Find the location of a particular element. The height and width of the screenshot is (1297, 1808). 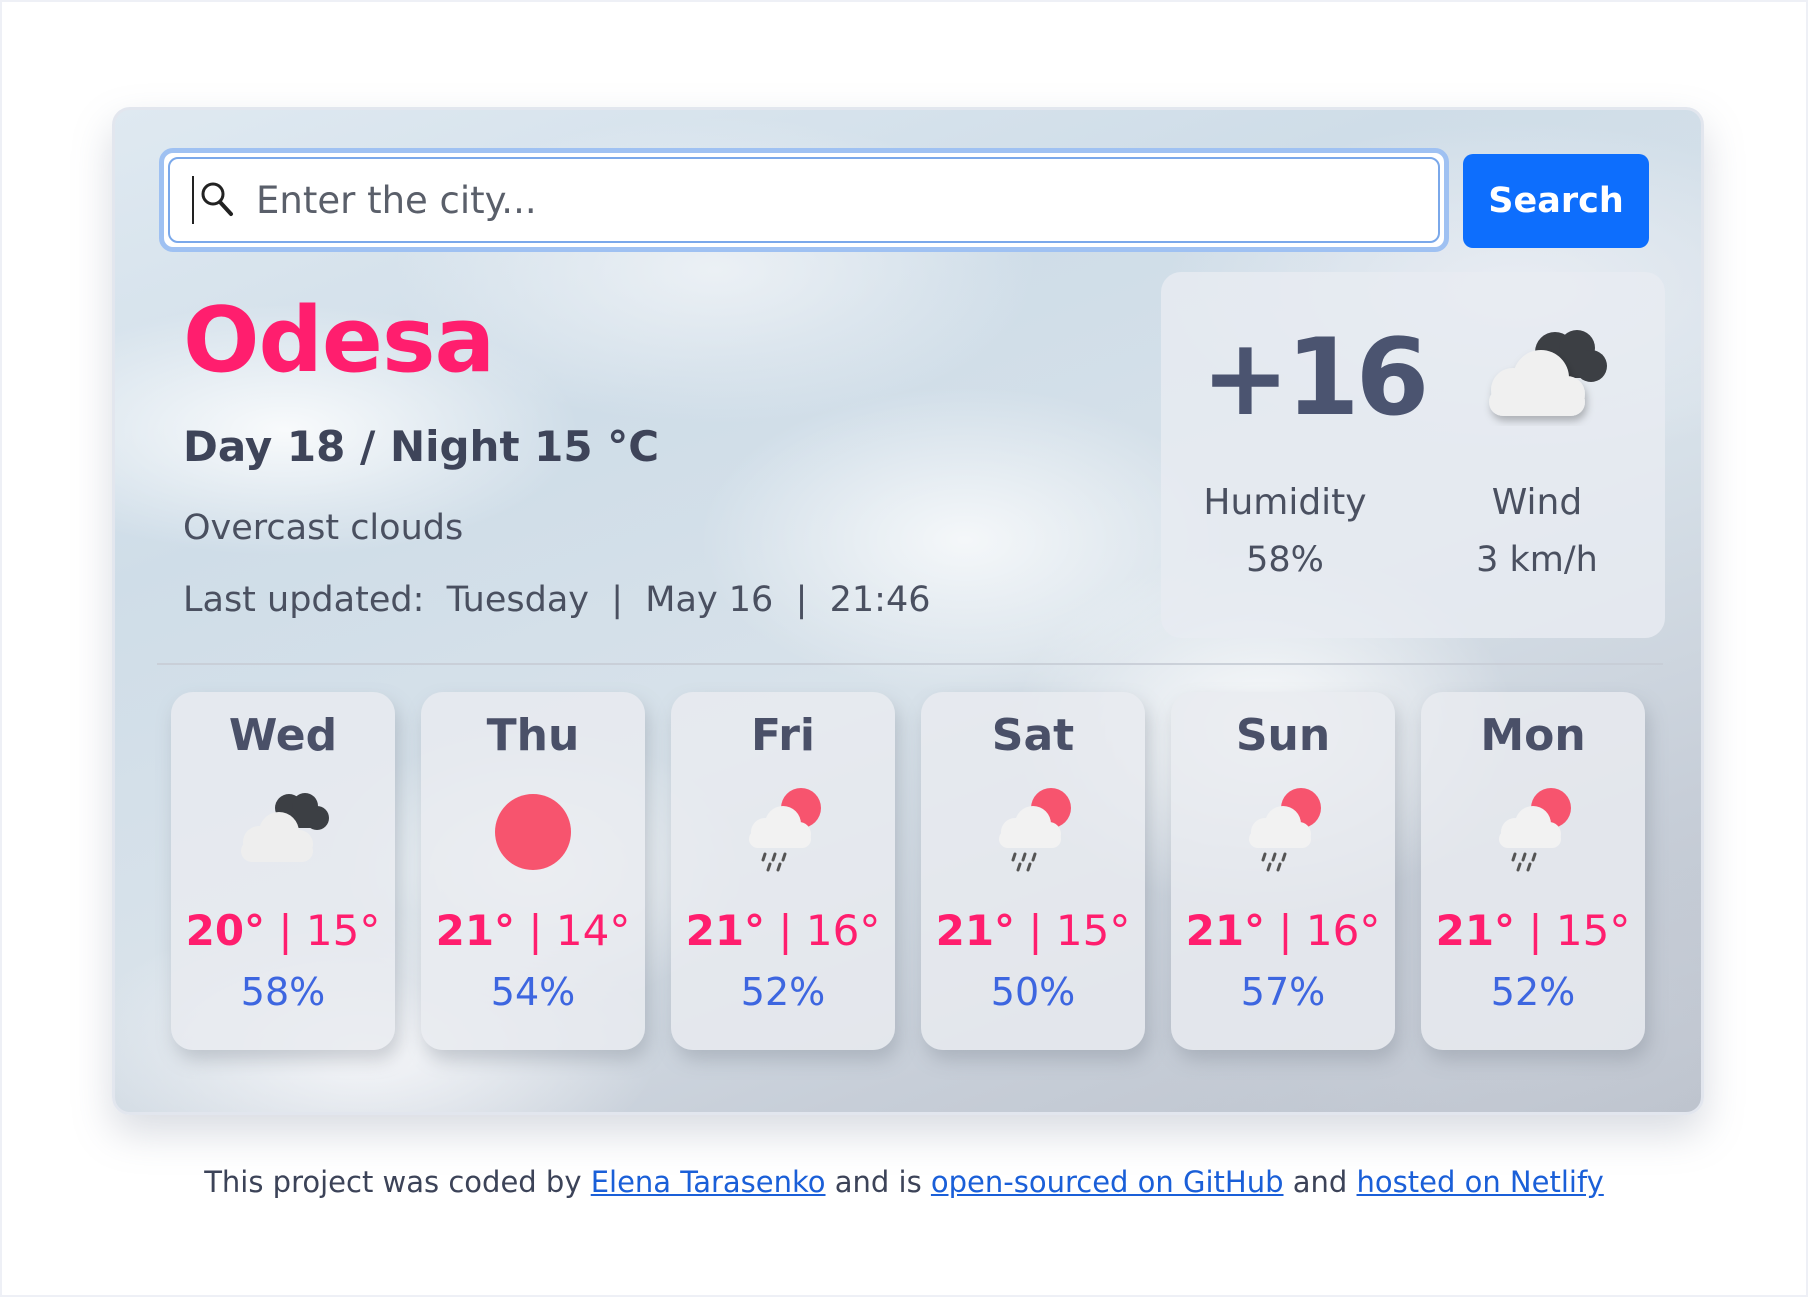

forecast-humidity: 57% is located at coordinates (1283, 992).